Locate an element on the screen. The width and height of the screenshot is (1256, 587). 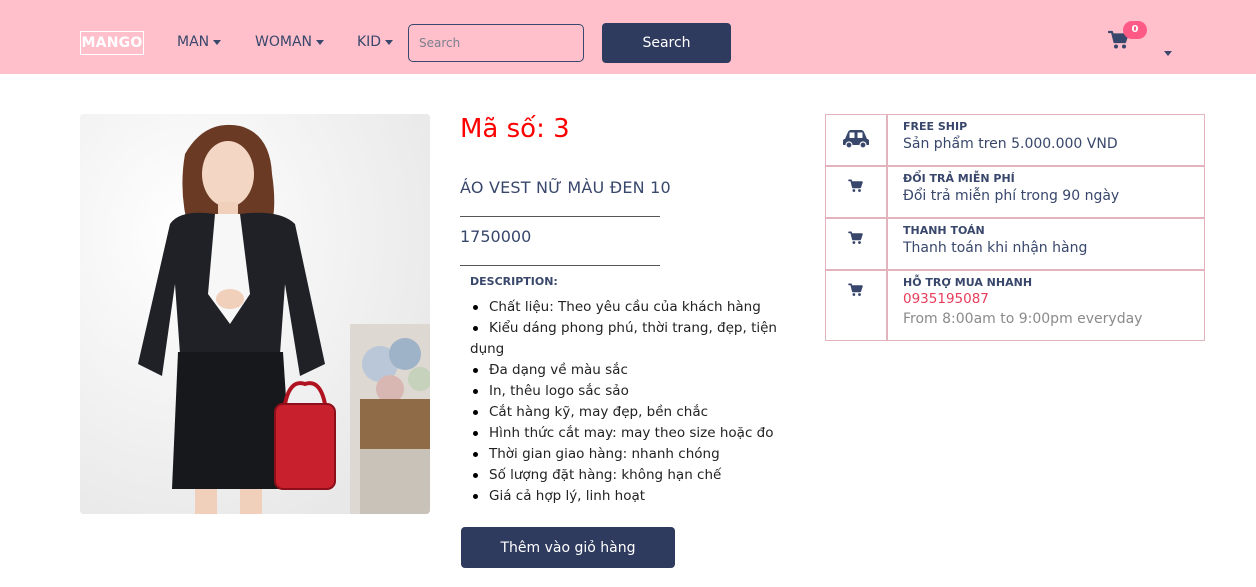
nav-menu-man-label: MAN is located at coordinates (193, 42).